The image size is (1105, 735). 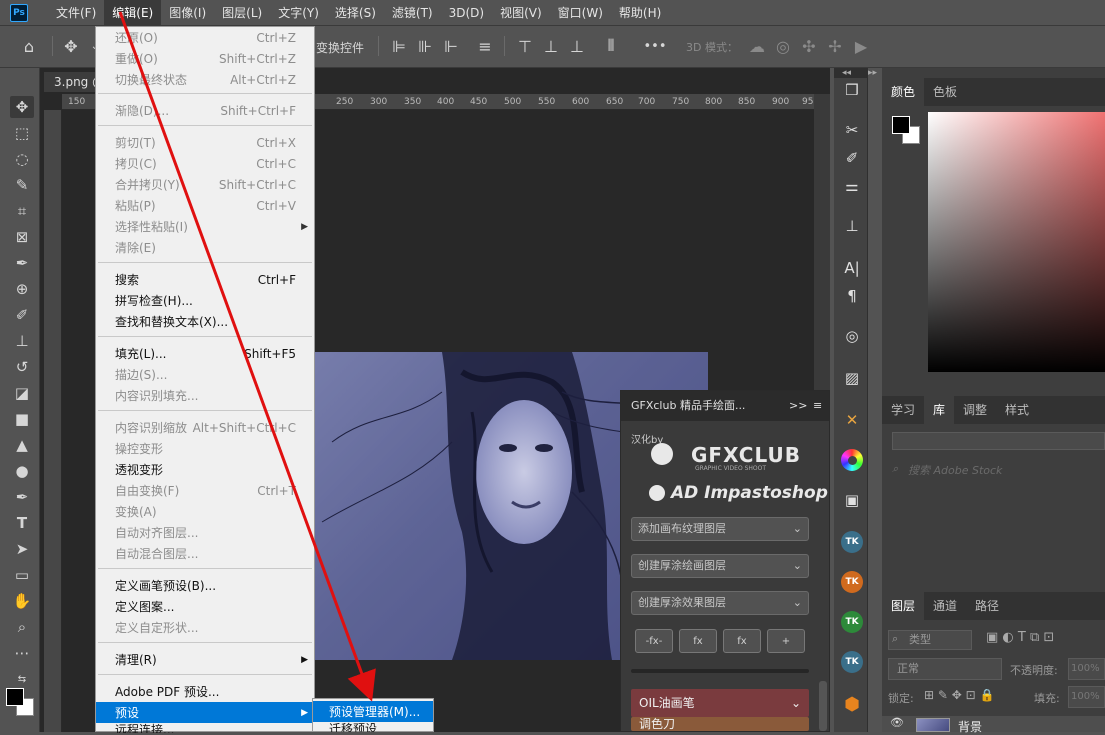 I want to click on tab-adjustments: 调整, so click(x=975, y=410).